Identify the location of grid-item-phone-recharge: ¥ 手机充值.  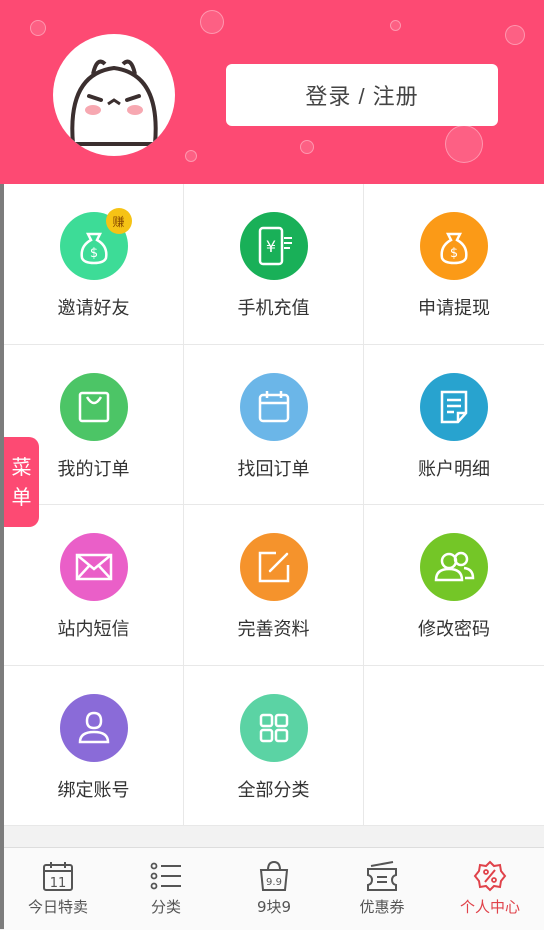
(274, 264).